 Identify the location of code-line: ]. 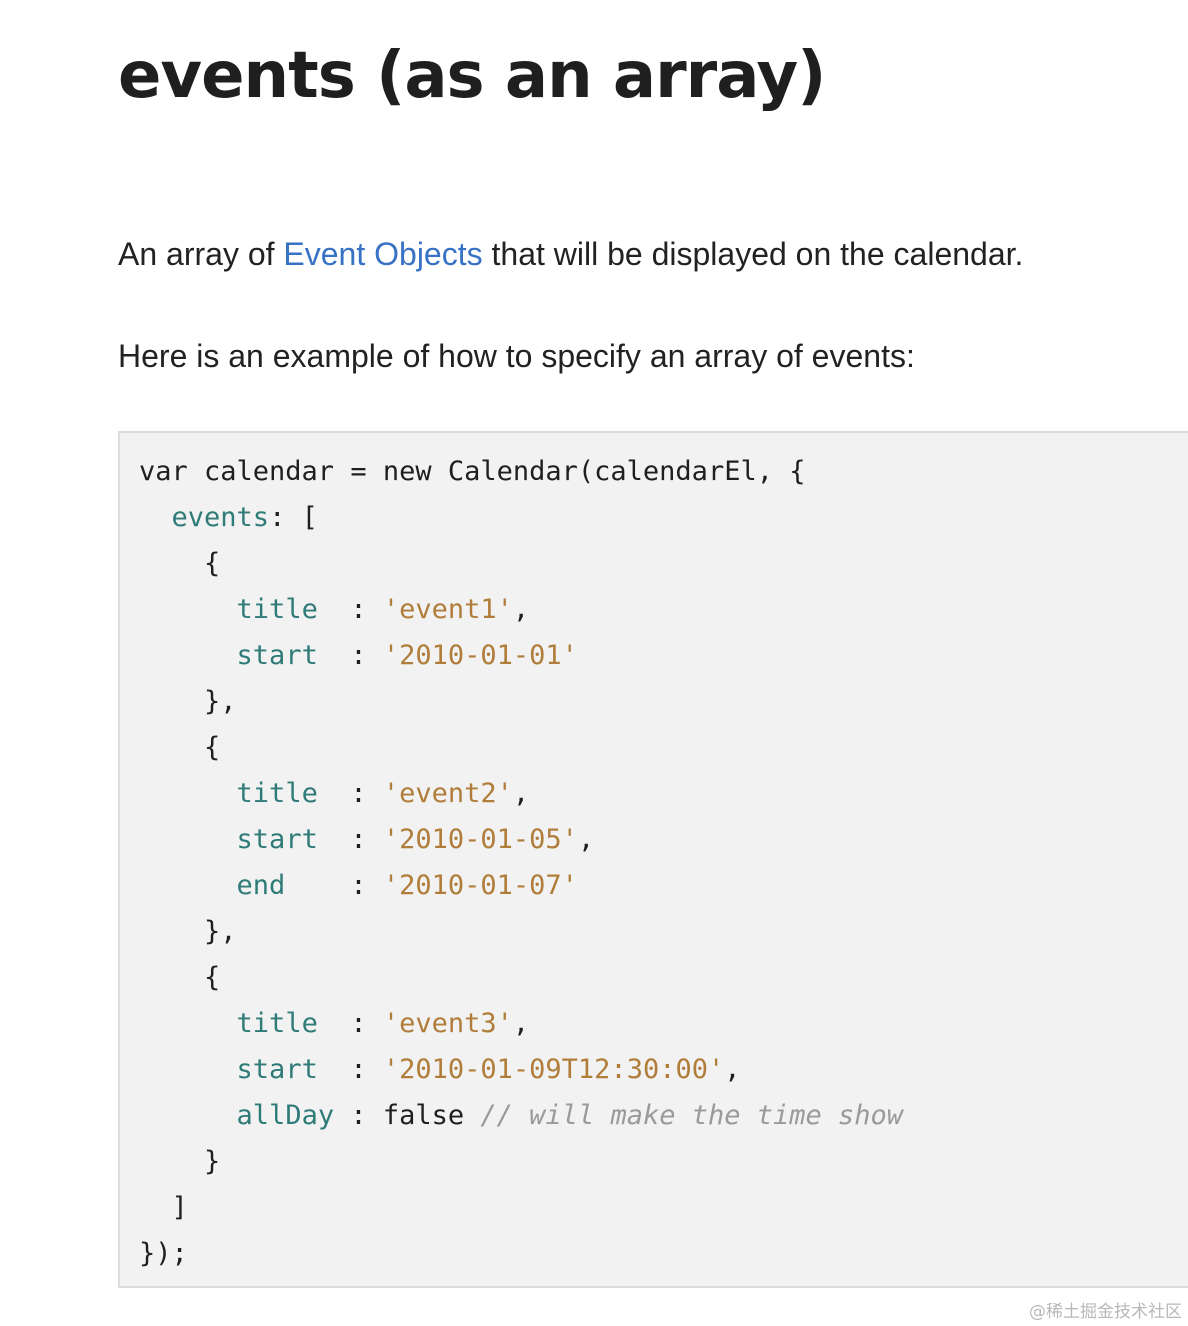
(663, 1208).